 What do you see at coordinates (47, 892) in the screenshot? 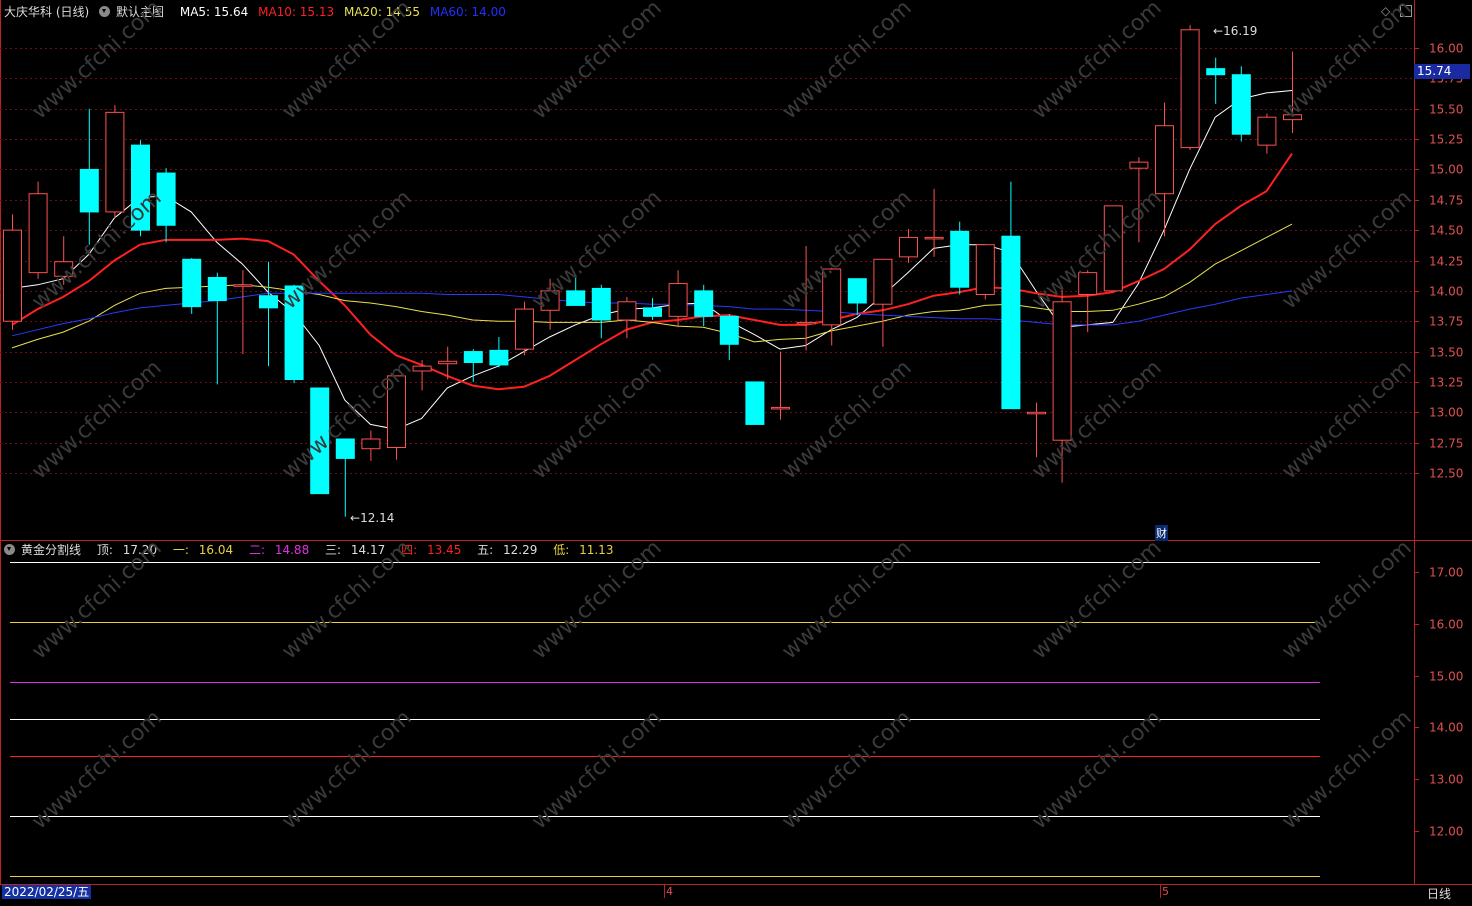
I see `date-indicator: 2022/02/25/五` at bounding box center [47, 892].